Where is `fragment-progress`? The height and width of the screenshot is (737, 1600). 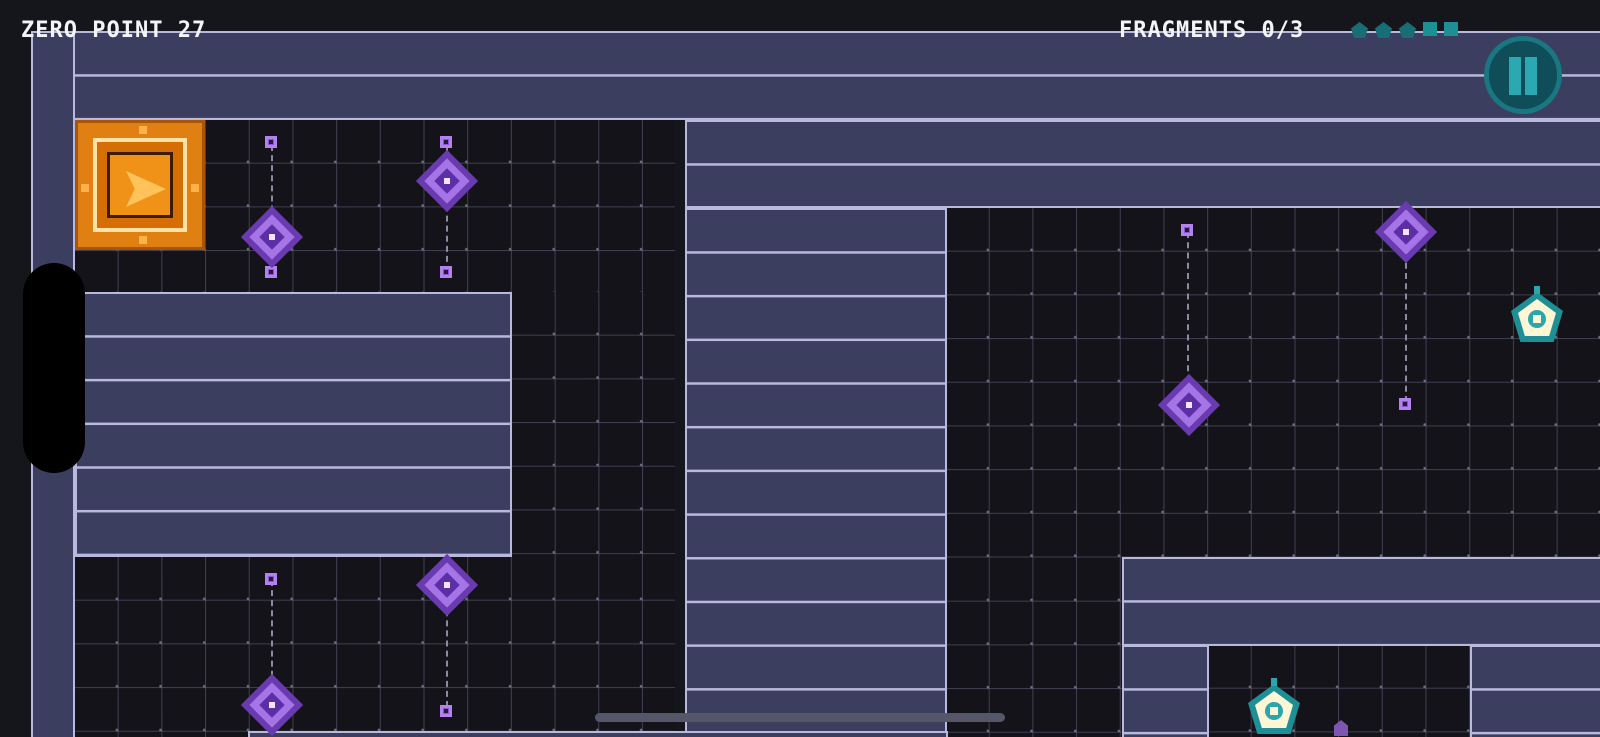 fragment-progress is located at coordinates (1404, 30).